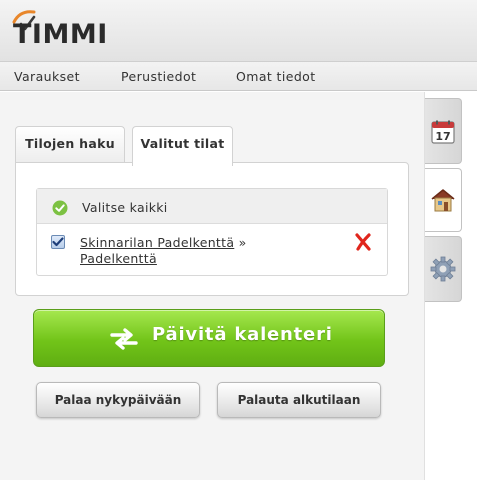 Image resolution: width=477 pixels, height=480 pixels. Describe the element at coordinates (238, 31) in the screenshot. I see `app-header: TIMMI` at that location.